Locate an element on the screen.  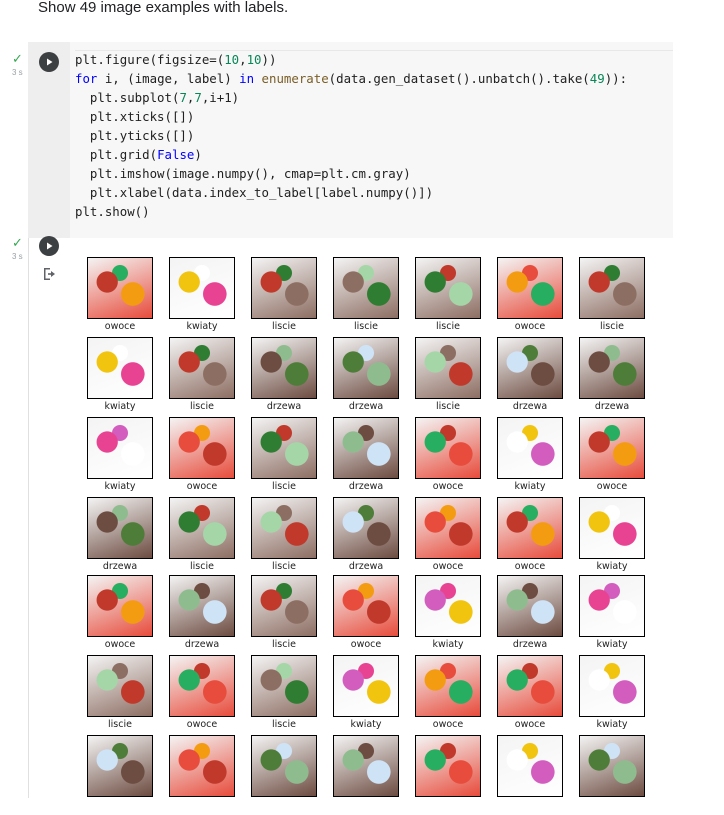
run-cell-button is located at coordinates (49, 62).